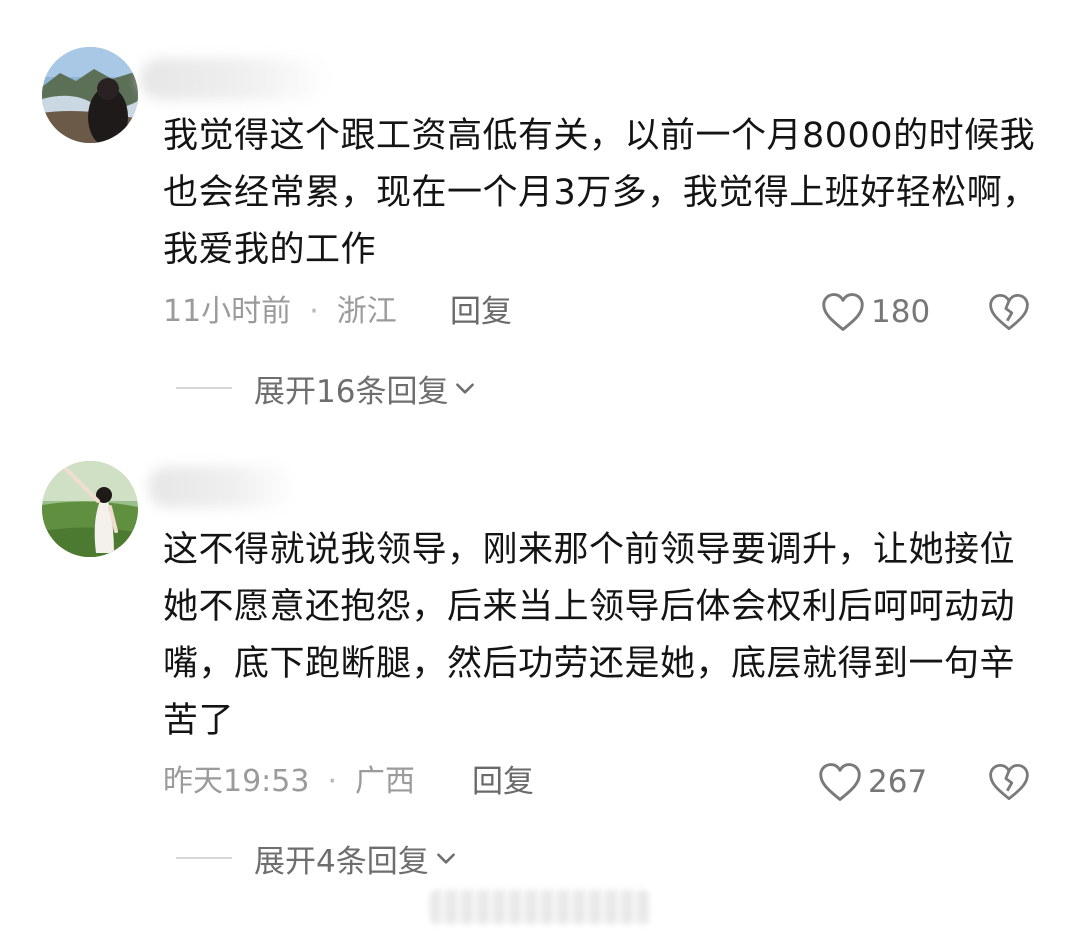 This screenshot has width=1080, height=931. Describe the element at coordinates (540, 907) in the screenshot. I see `watermark-blurred` at that location.